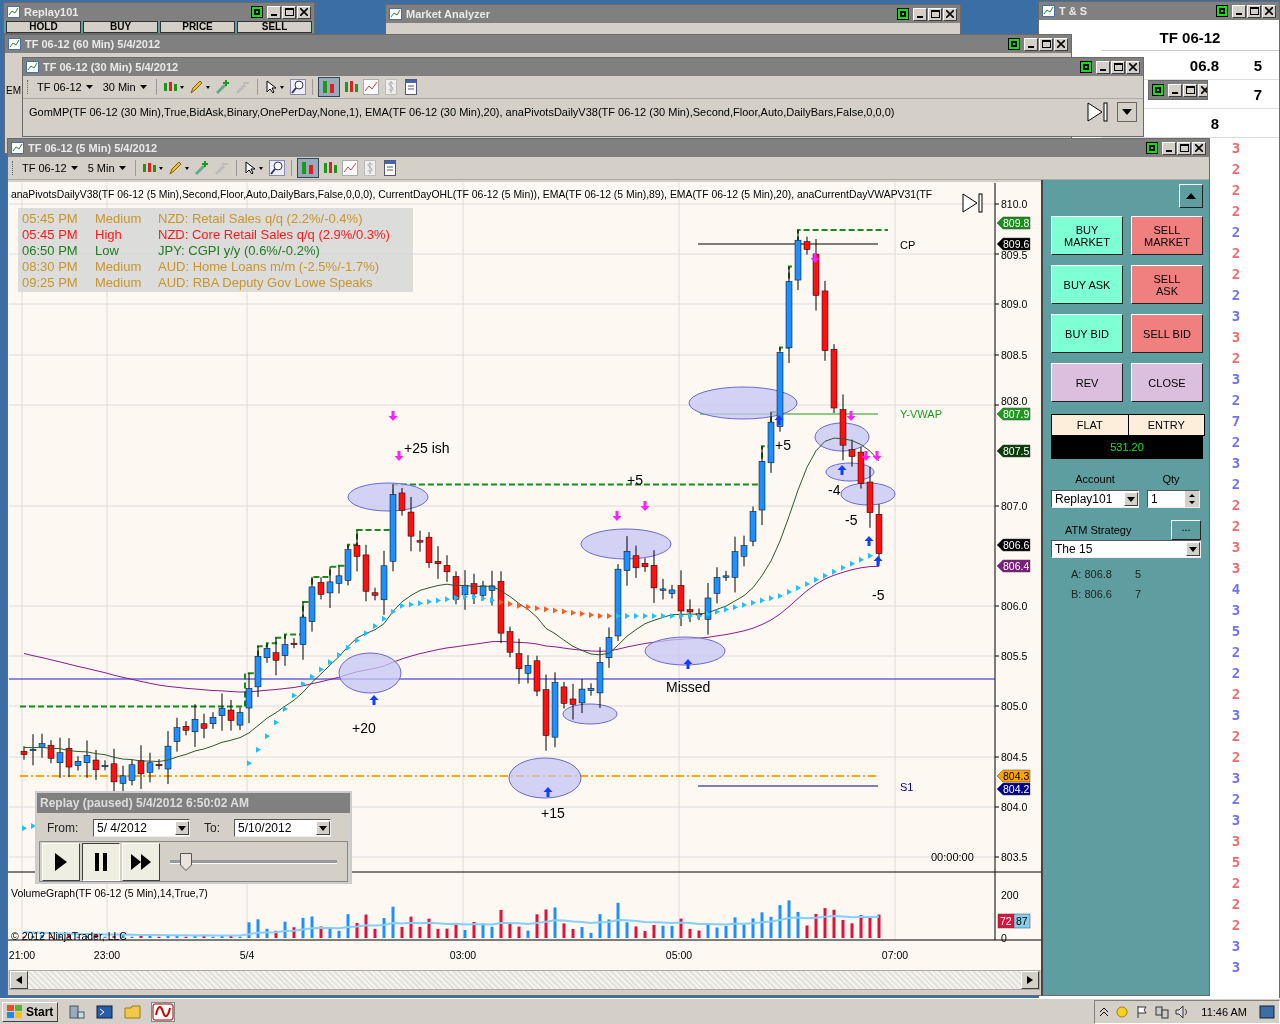 The image size is (1280, 1024). I want to click on window-title: Replay (paused) 5/4/2012 6:50:02 AM, so click(145, 803).